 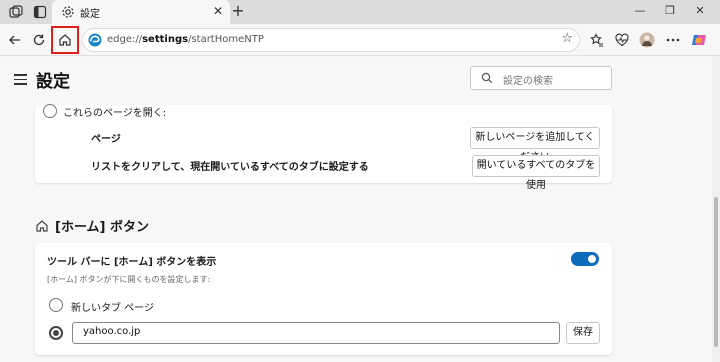 I want to click on new-tab-button: +, so click(x=238, y=11).